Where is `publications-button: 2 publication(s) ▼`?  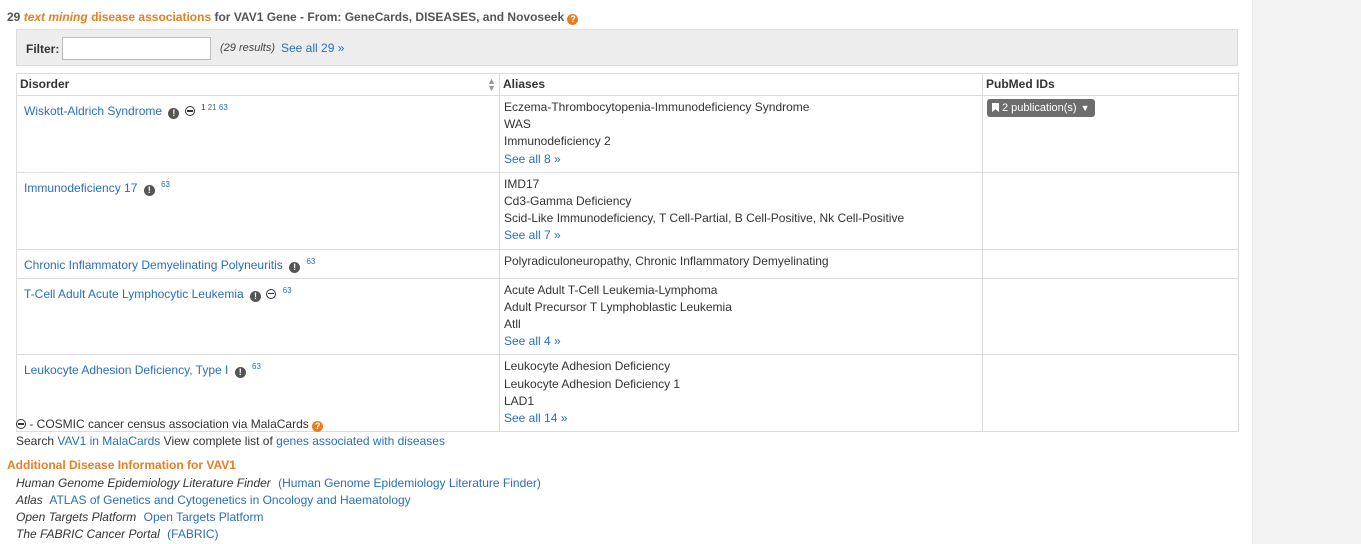 publications-button: 2 publication(s) ▼ is located at coordinates (1041, 108).